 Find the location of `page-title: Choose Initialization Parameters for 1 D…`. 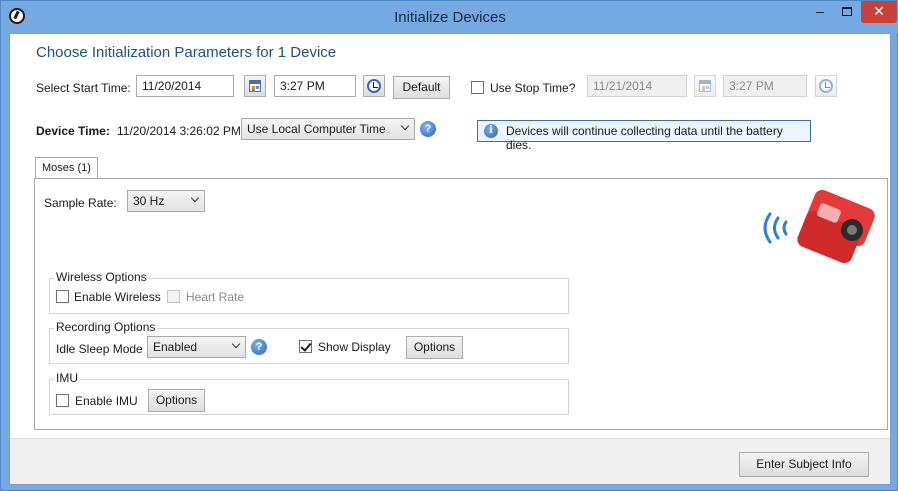

page-title: Choose Initialization Parameters for 1 D… is located at coordinates (186, 52).